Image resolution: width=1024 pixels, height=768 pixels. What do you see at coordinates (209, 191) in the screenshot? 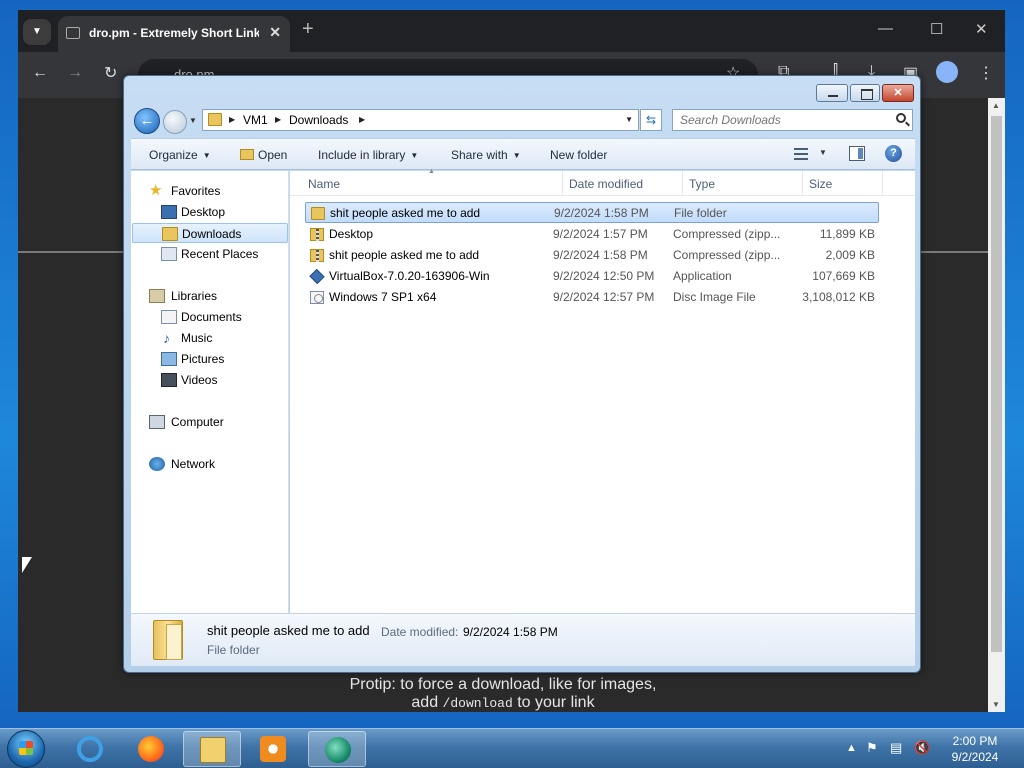
I see `nav-favorites: ★ Favorites` at bounding box center [209, 191].